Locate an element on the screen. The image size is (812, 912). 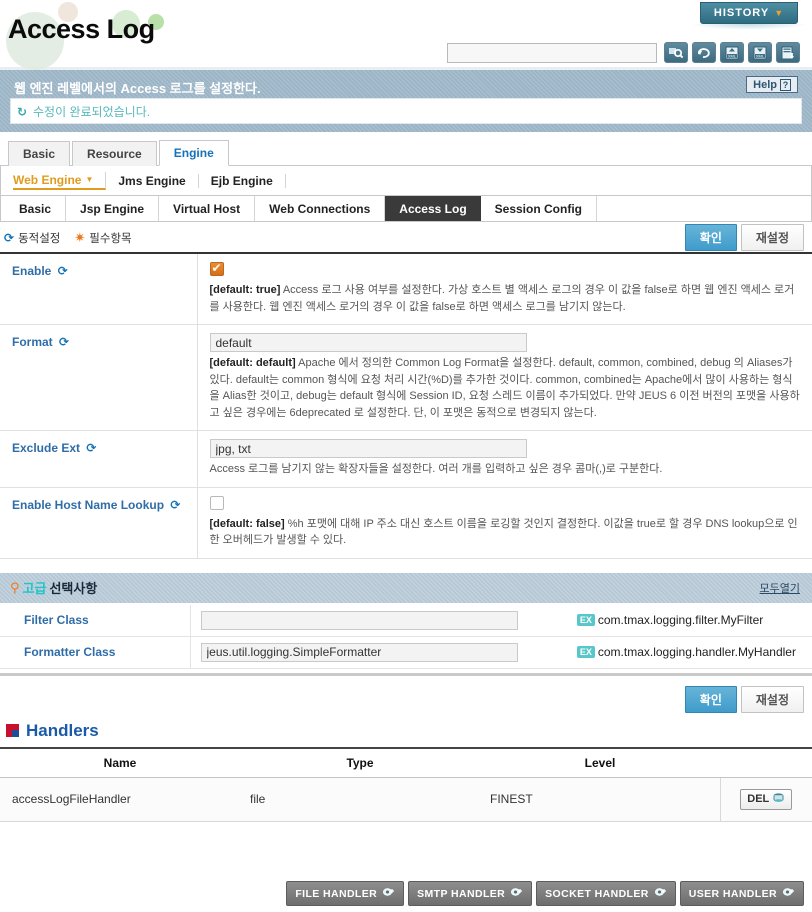
formatter-class-example-text: com.tmax.logging.handler.MyHandler is located at coordinates (696, 652).